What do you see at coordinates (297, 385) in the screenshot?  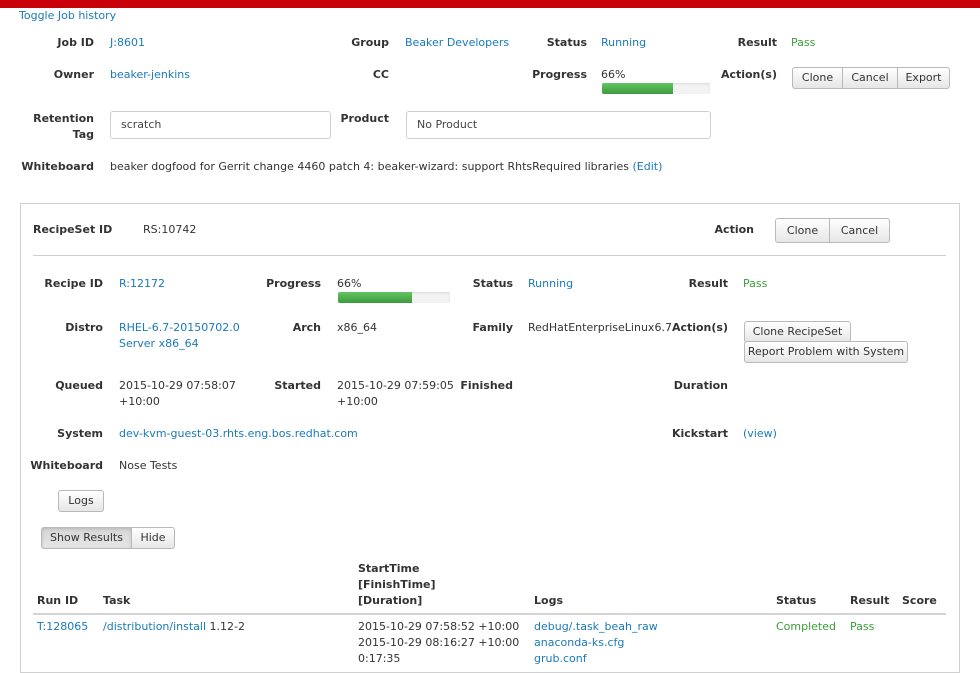 I see `started-label: Started` at bounding box center [297, 385].